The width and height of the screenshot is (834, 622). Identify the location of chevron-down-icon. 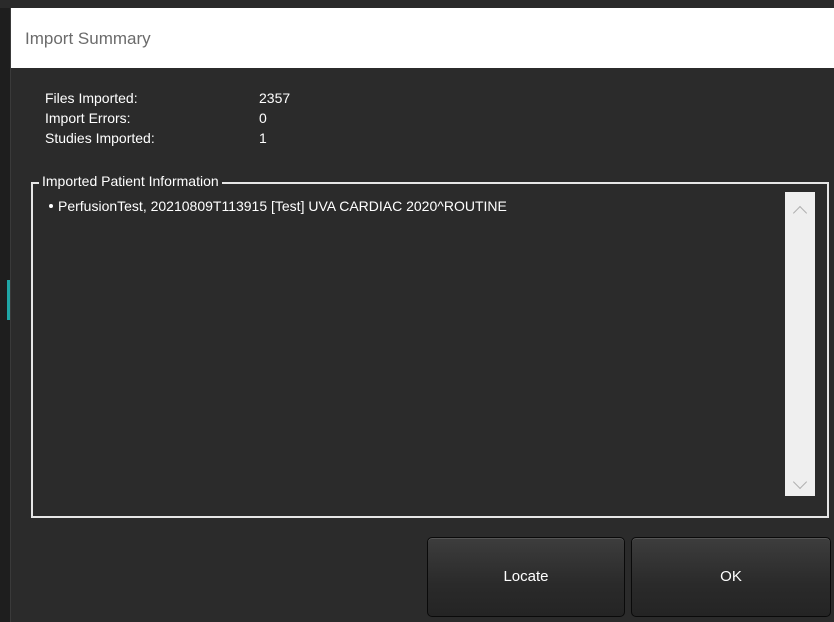
(800, 483).